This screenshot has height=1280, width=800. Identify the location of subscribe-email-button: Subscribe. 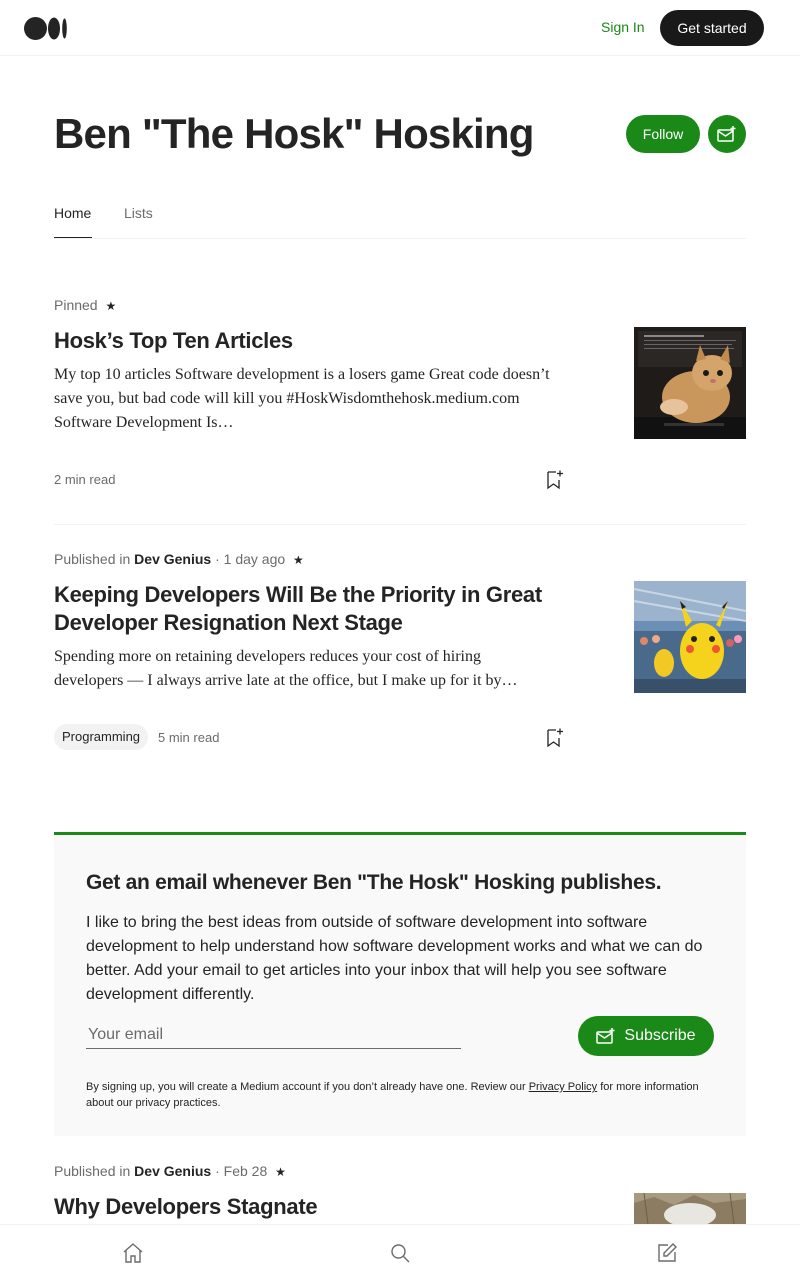
(646, 1036).